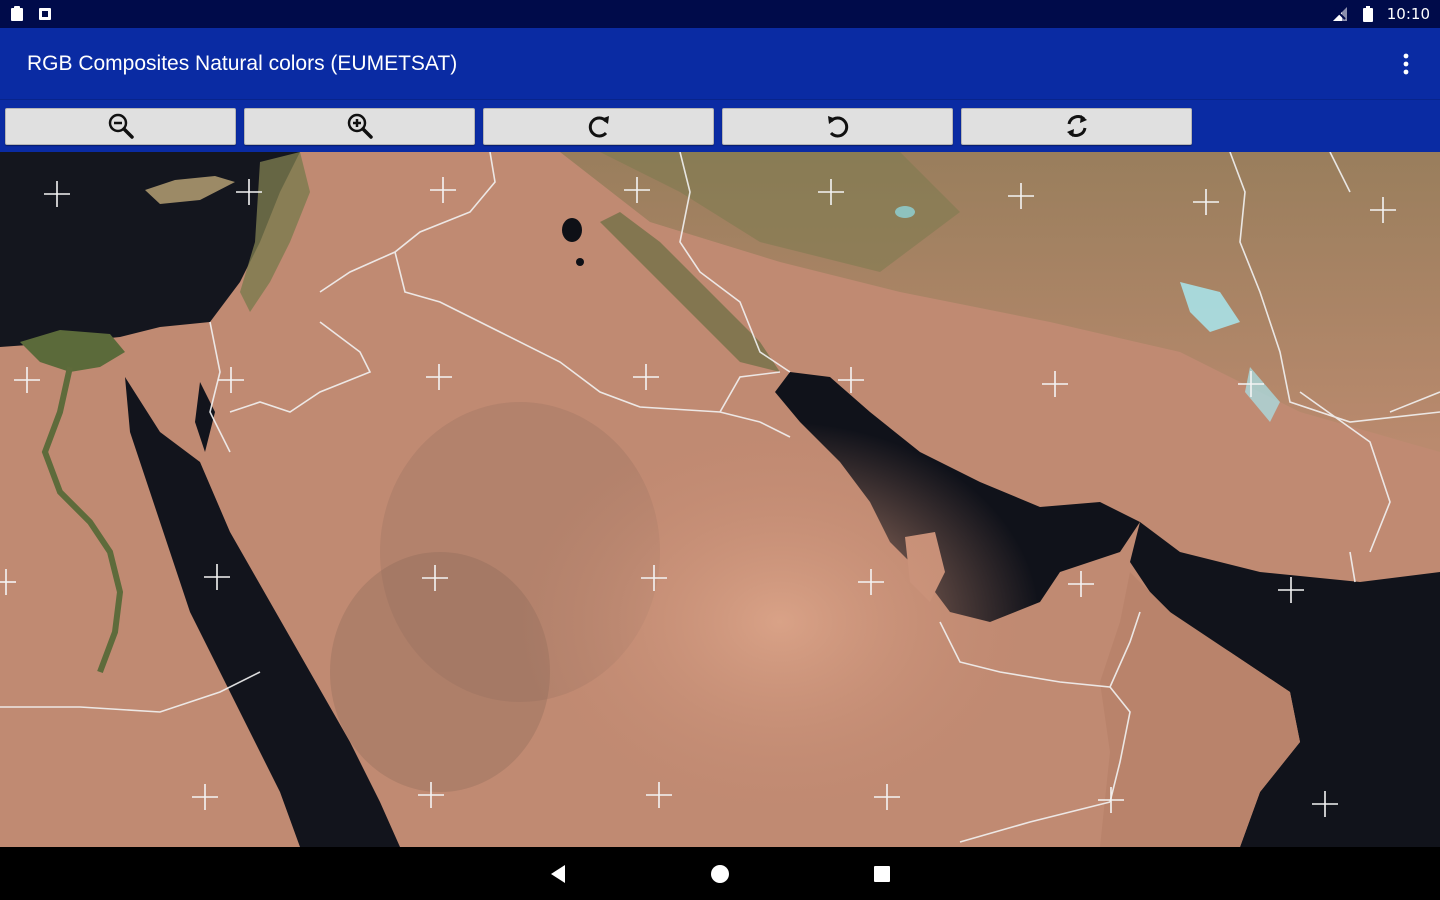  Describe the element at coordinates (720, 126) in the screenshot. I see `map-toolbar` at that location.